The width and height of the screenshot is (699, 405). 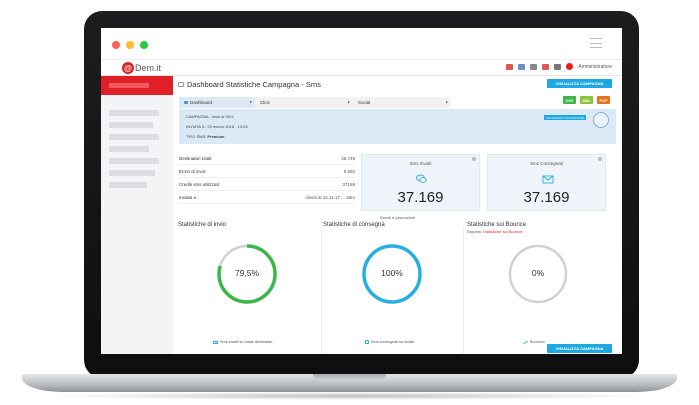 I want to click on stats-row: Errori di invio: 9.580, so click(x=267, y=171).